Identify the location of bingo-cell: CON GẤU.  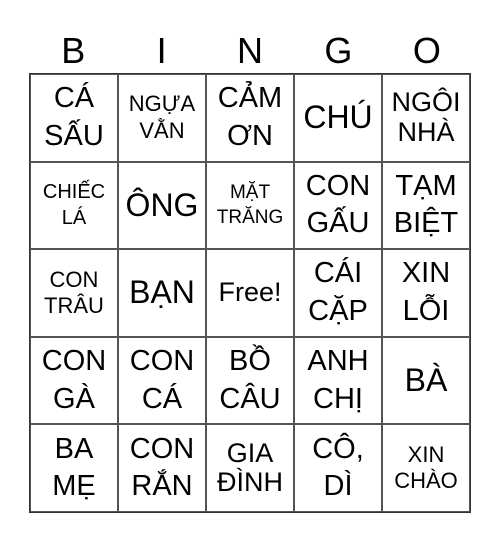
(338, 205).